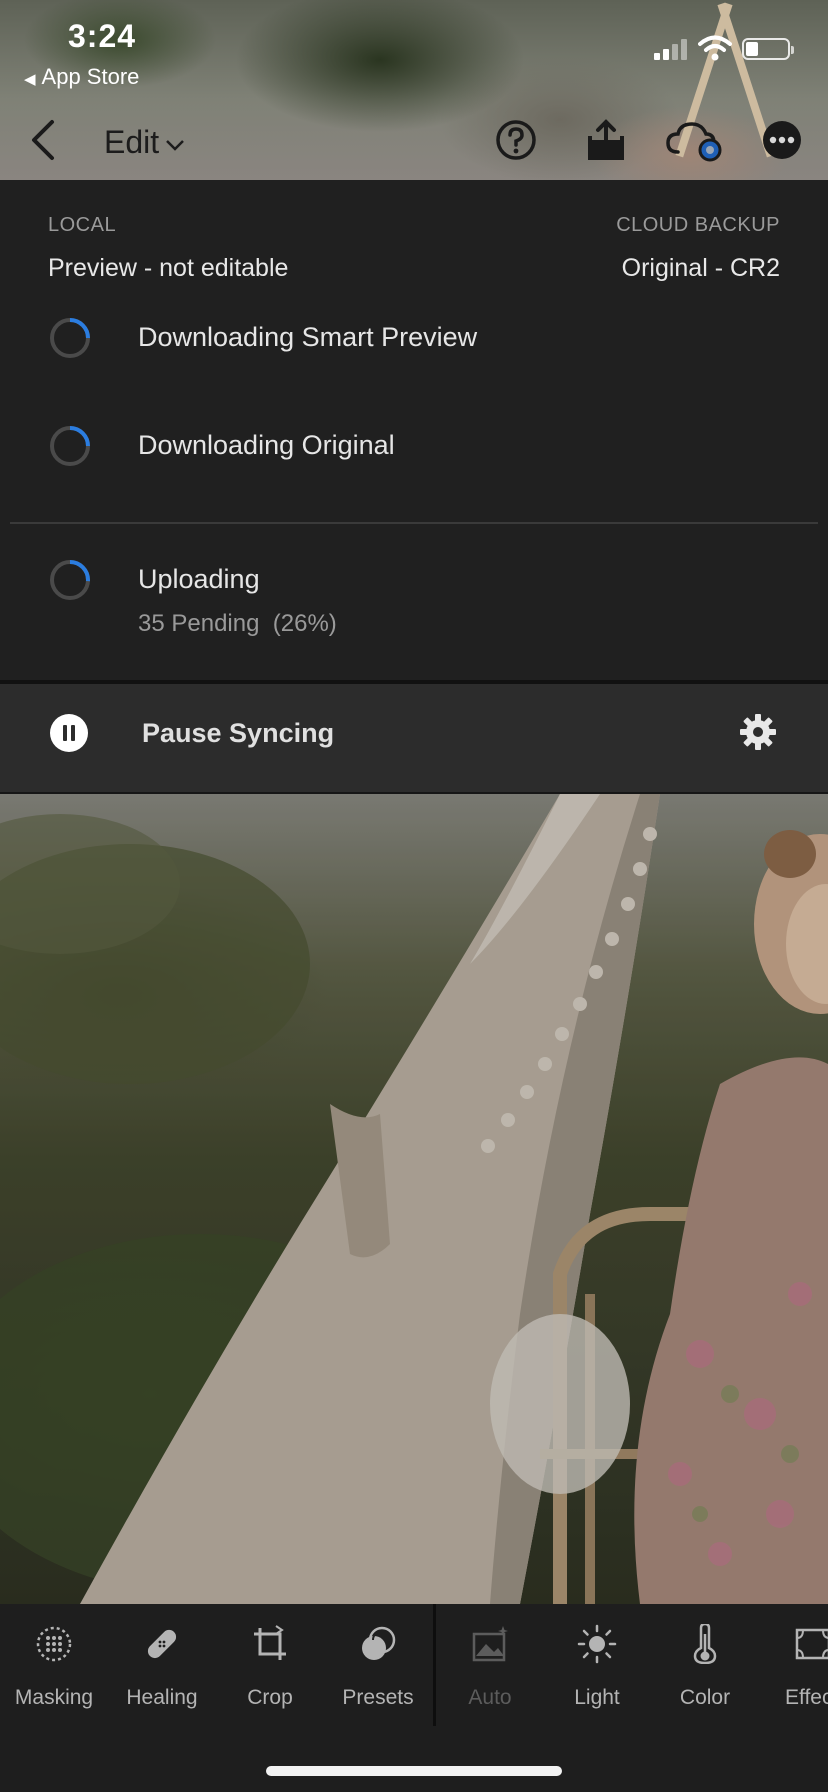 This screenshot has width=828, height=1792. What do you see at coordinates (414, 141) in the screenshot?
I see `nav-bar: Edit` at bounding box center [414, 141].